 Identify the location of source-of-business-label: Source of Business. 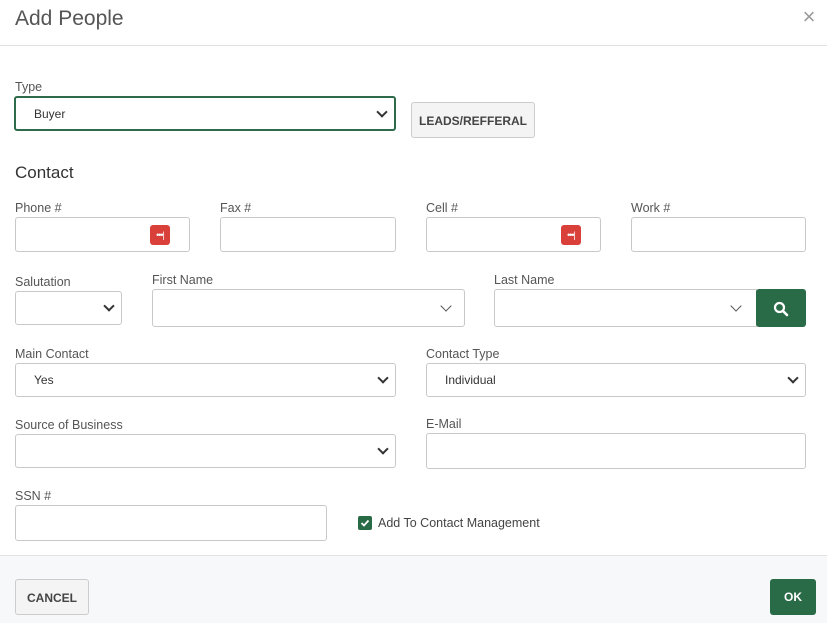
(69, 425).